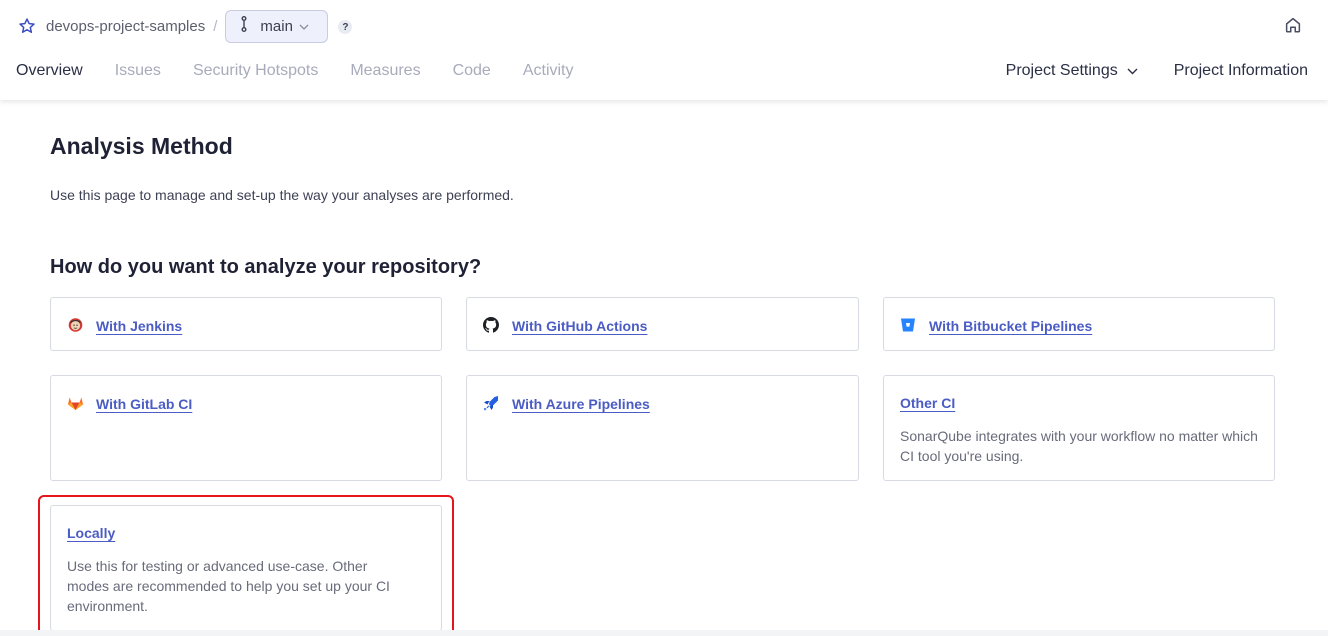 The image size is (1328, 636). What do you see at coordinates (345, 27) in the screenshot?
I see `help-icon: ?` at bounding box center [345, 27].